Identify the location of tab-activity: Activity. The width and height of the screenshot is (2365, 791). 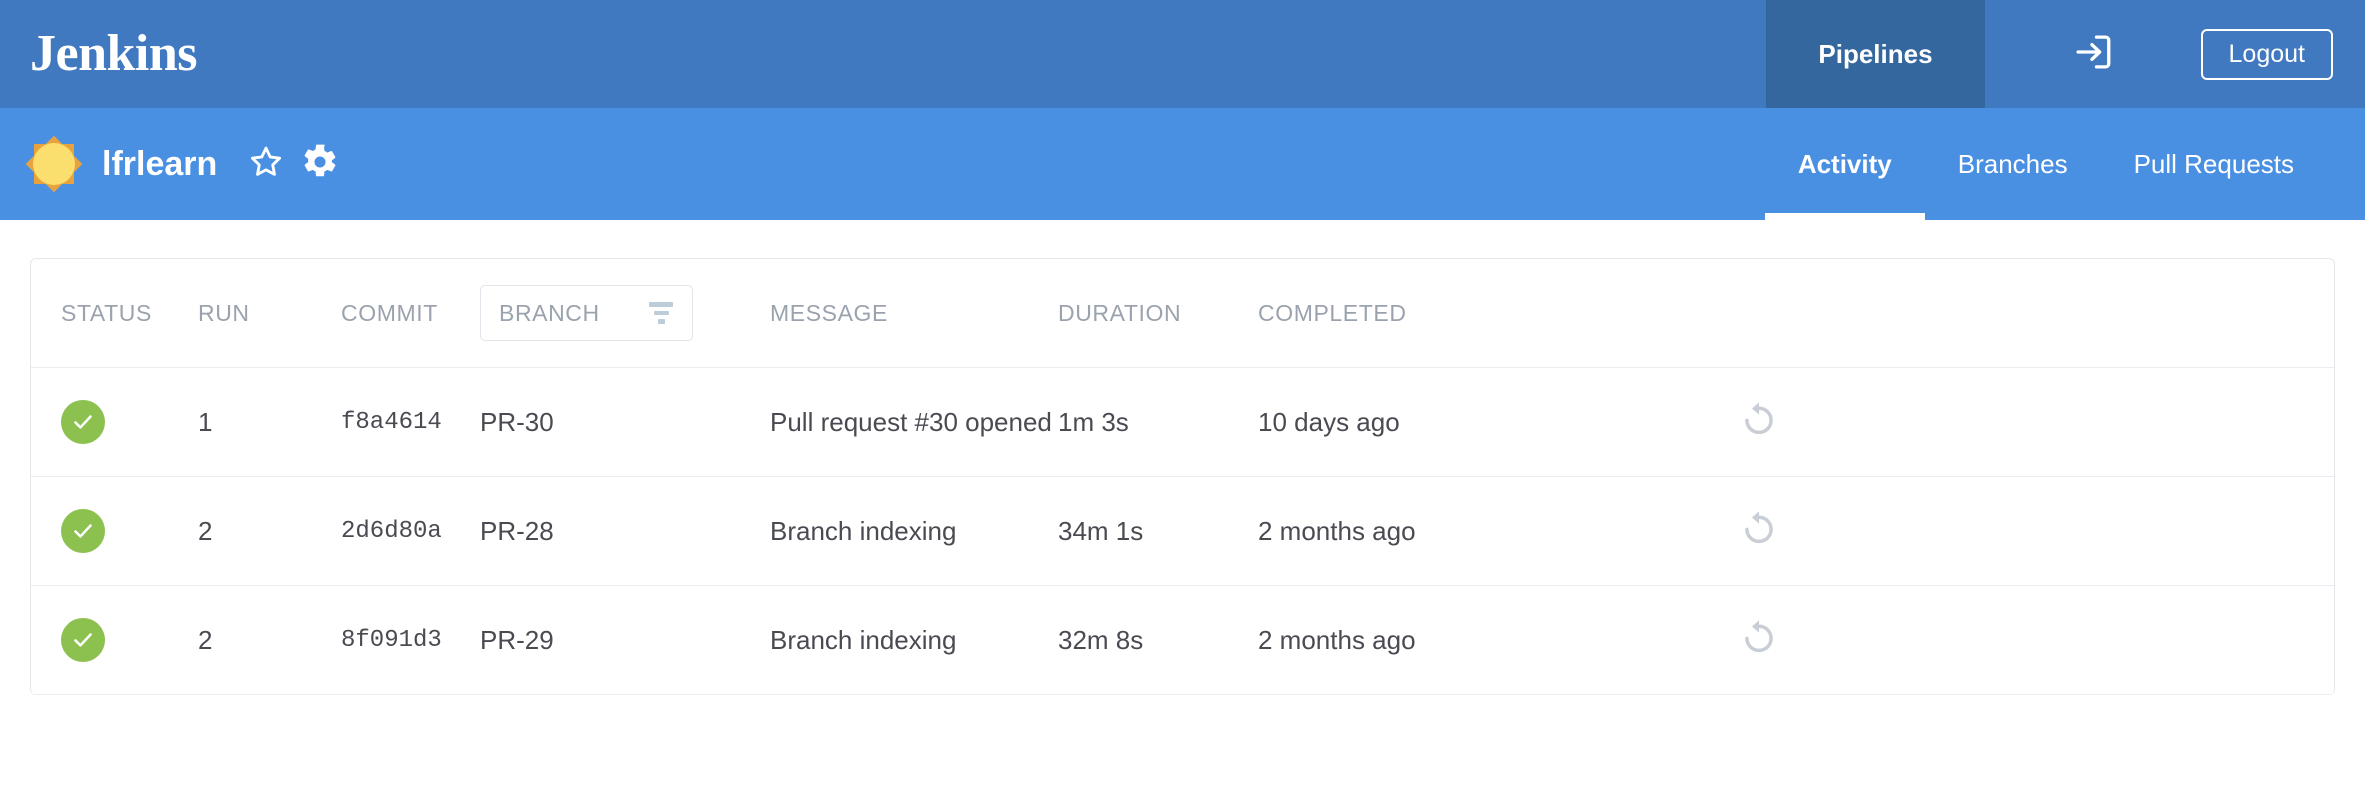
(1844, 164).